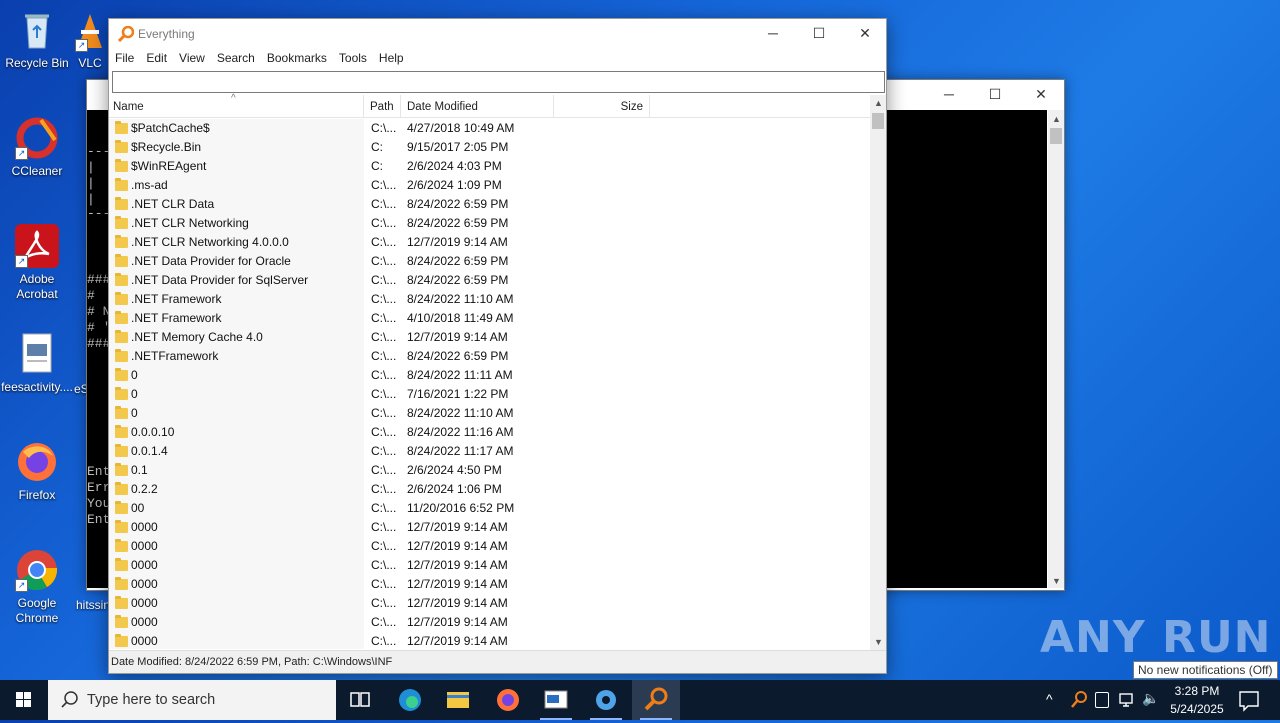 The image size is (1280, 723). I want to click on table-row: 0.0.0.10 C:\... 8/24/2022 11:16 AM, so click(489, 432).